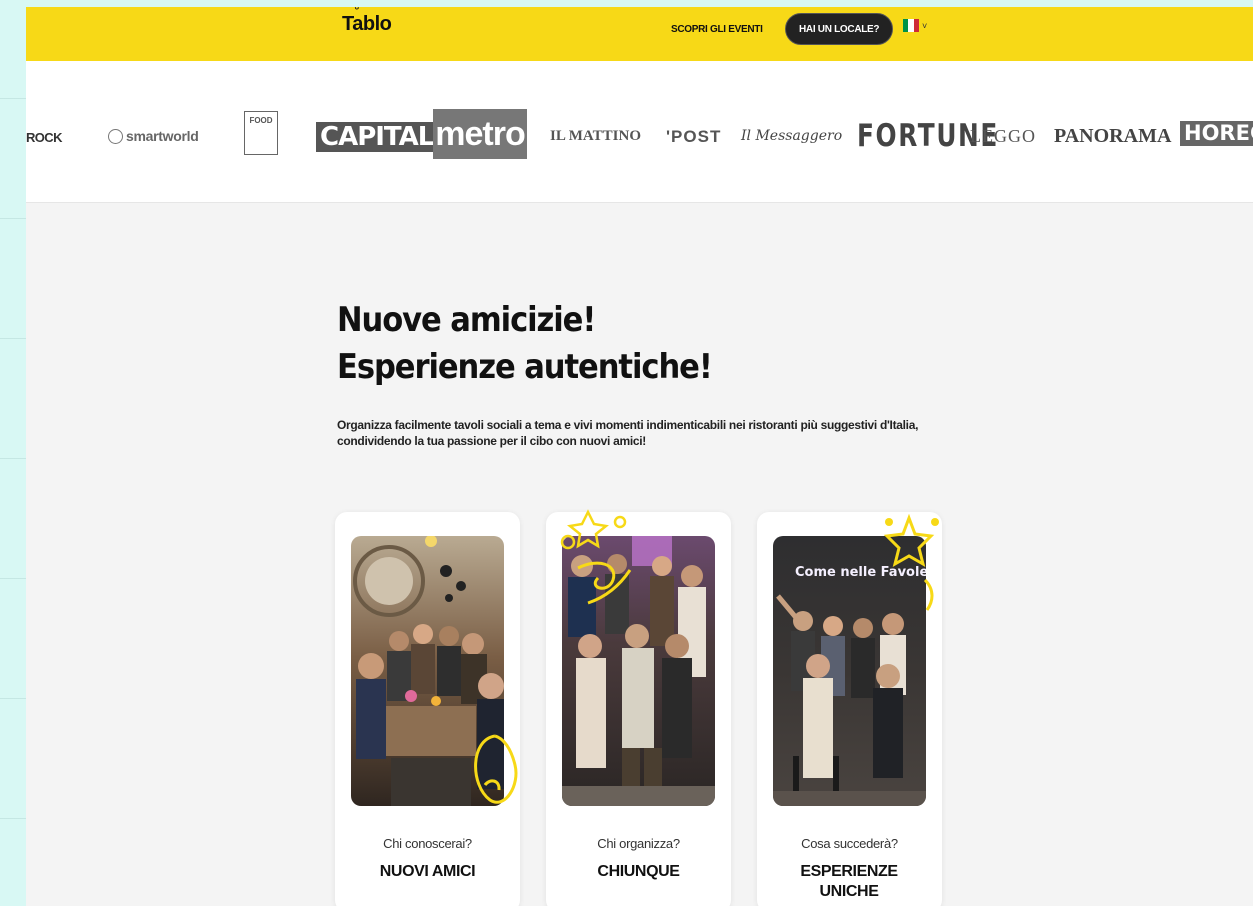  Describe the element at coordinates (849, 671) in the screenshot. I see `card-photo-neon-sign-group: Come nelle Favole` at that location.